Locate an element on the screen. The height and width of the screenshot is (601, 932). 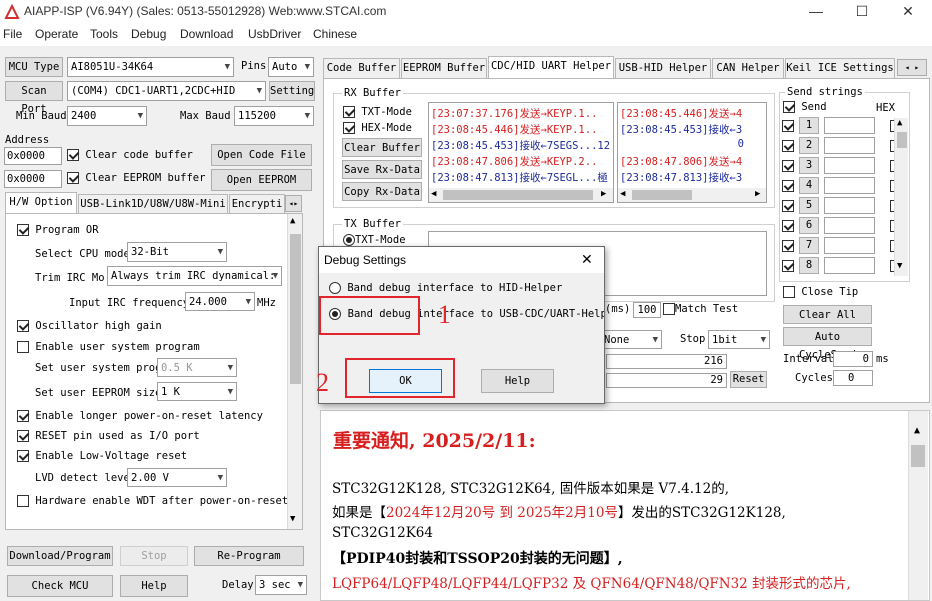
menu-operate: Operate is located at coordinates (56, 34).